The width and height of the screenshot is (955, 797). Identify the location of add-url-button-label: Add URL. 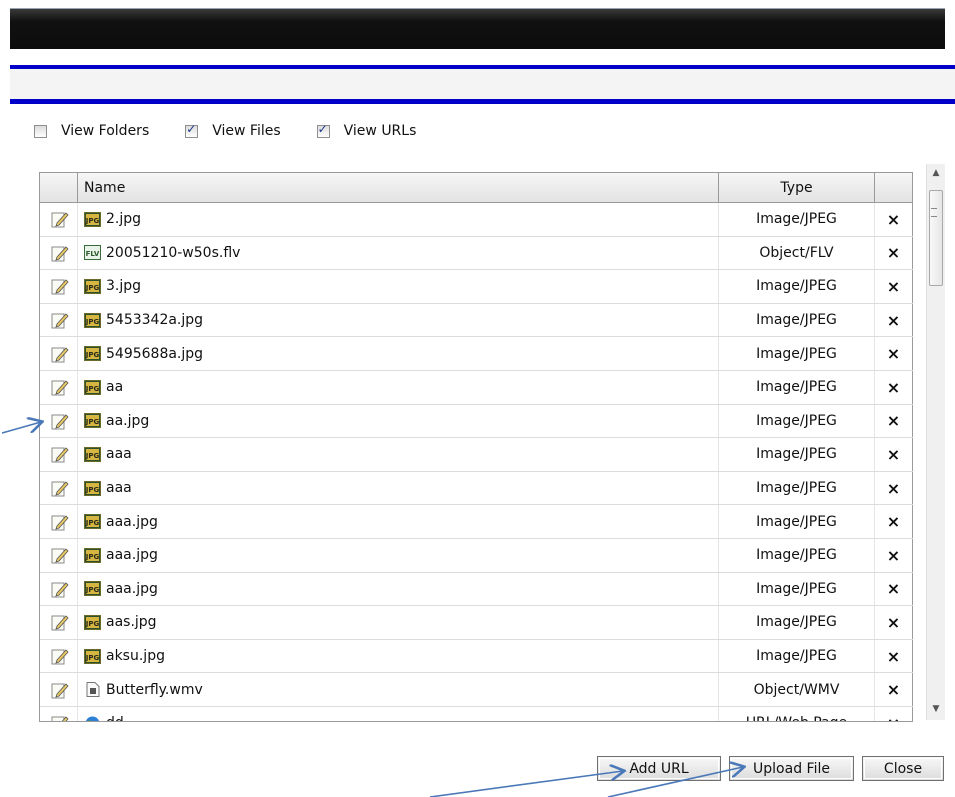
(659, 768).